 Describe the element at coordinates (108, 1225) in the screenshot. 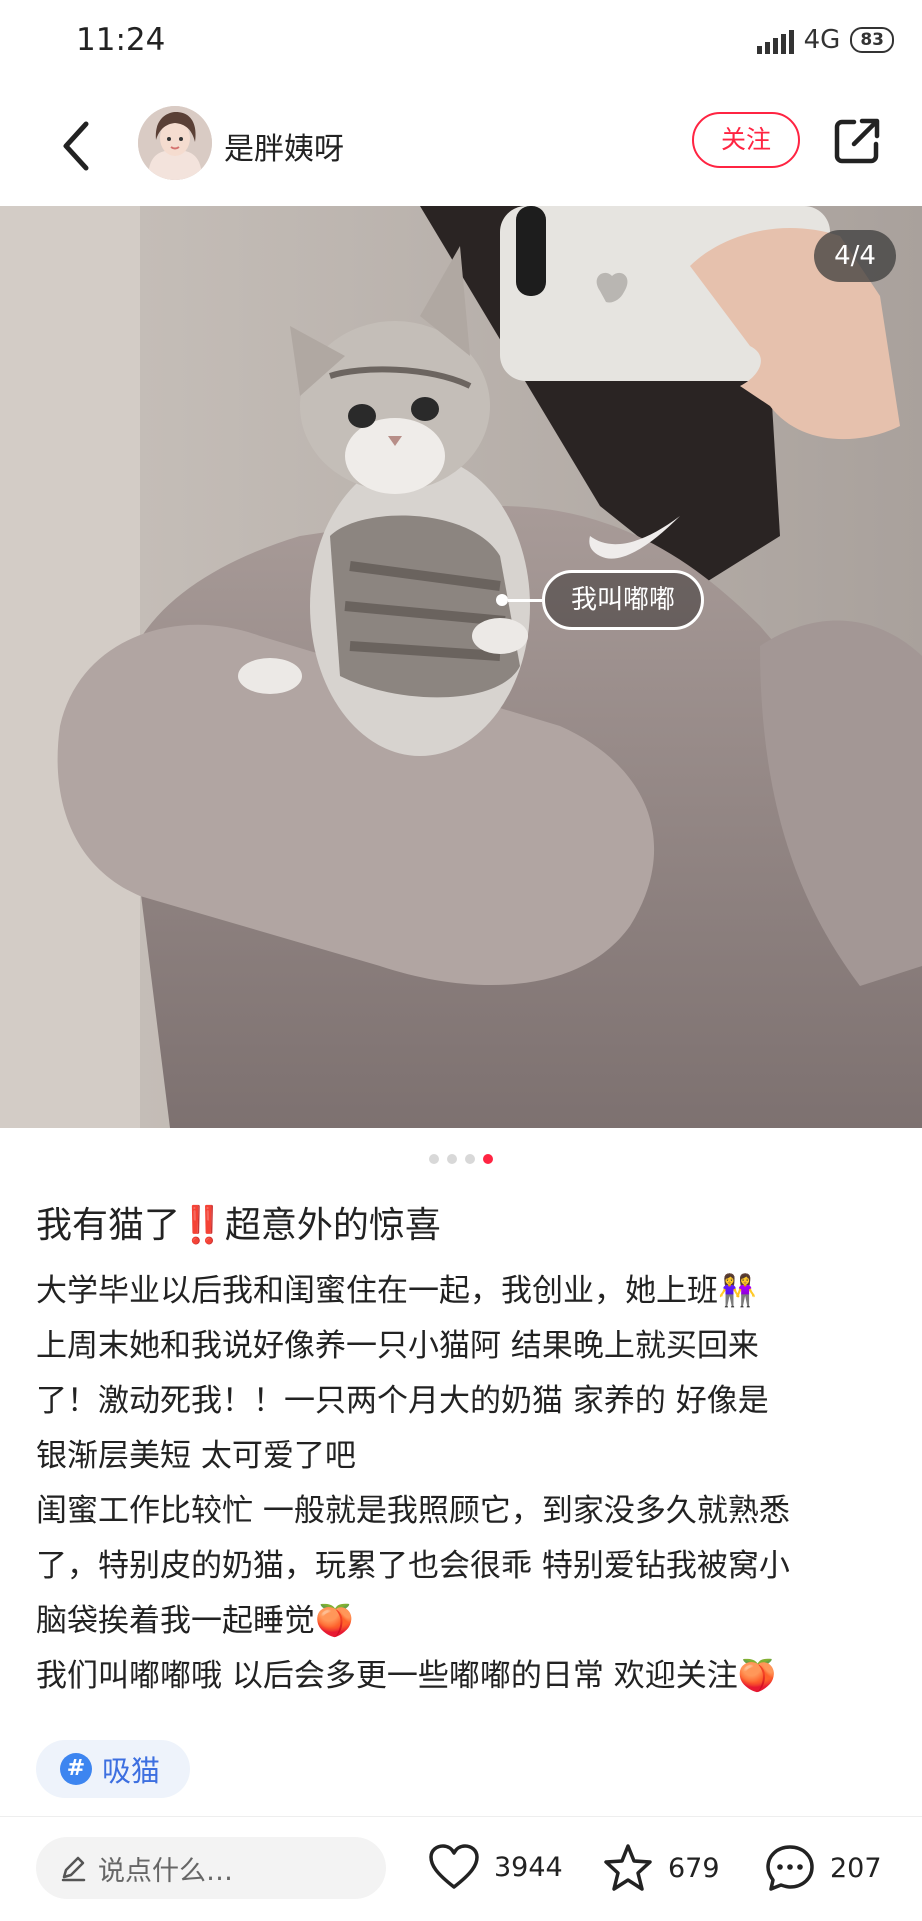

I see `post-title-start: 我有猫了` at that location.